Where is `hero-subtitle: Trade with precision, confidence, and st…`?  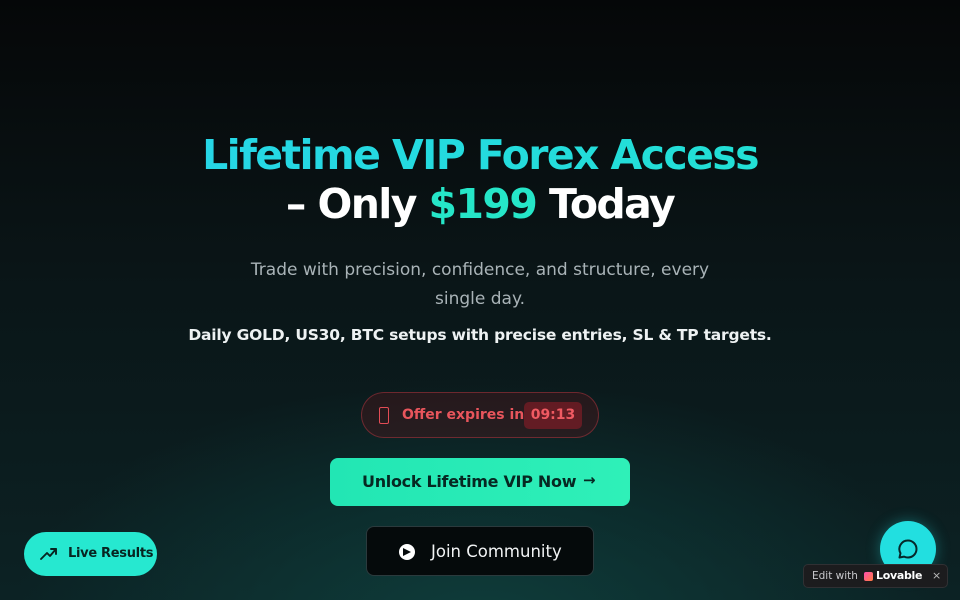
hero-subtitle: Trade with precision, confidence, and st… is located at coordinates (480, 284).